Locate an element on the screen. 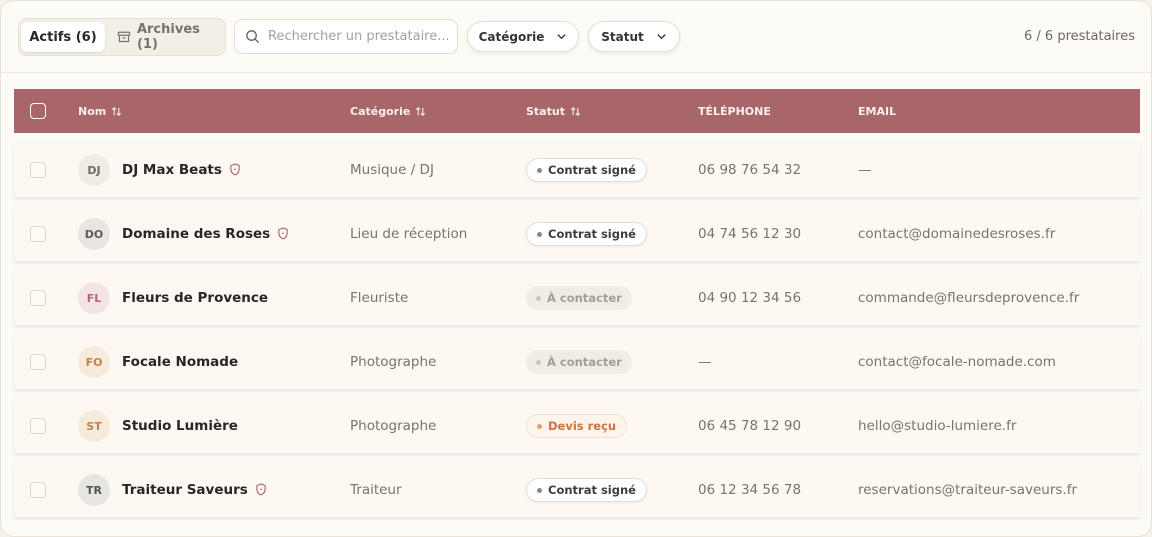  phone-cell: — is located at coordinates (705, 361).